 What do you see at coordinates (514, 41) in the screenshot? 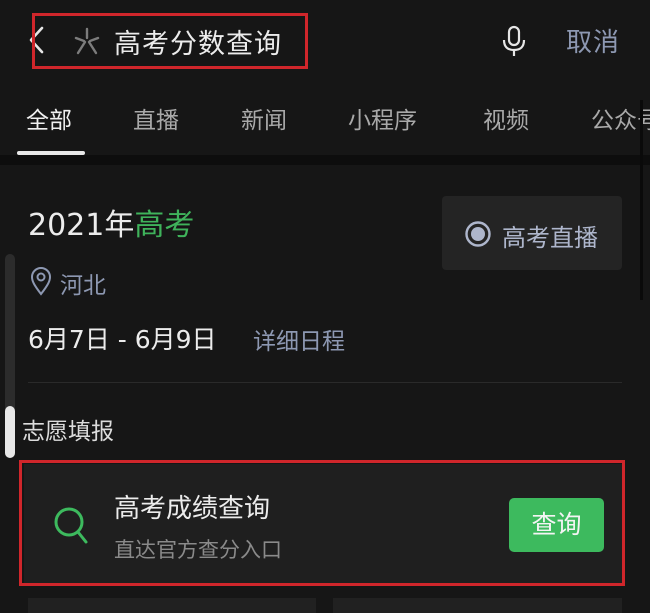
I see `microphone-icon` at bounding box center [514, 41].